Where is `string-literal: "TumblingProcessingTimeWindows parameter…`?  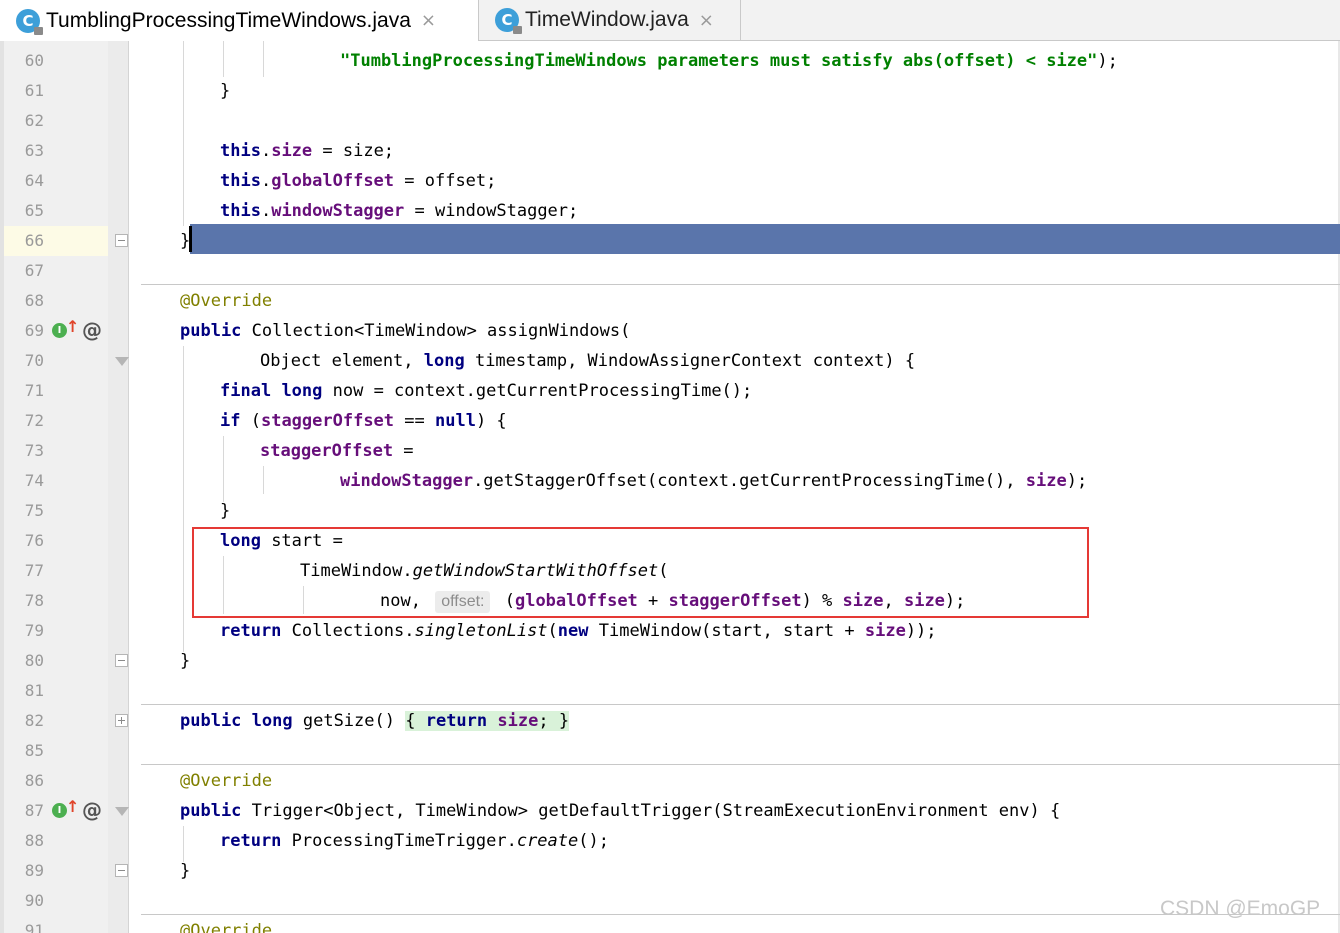 string-literal: "TumblingProcessingTimeWindows parameter… is located at coordinates (719, 61).